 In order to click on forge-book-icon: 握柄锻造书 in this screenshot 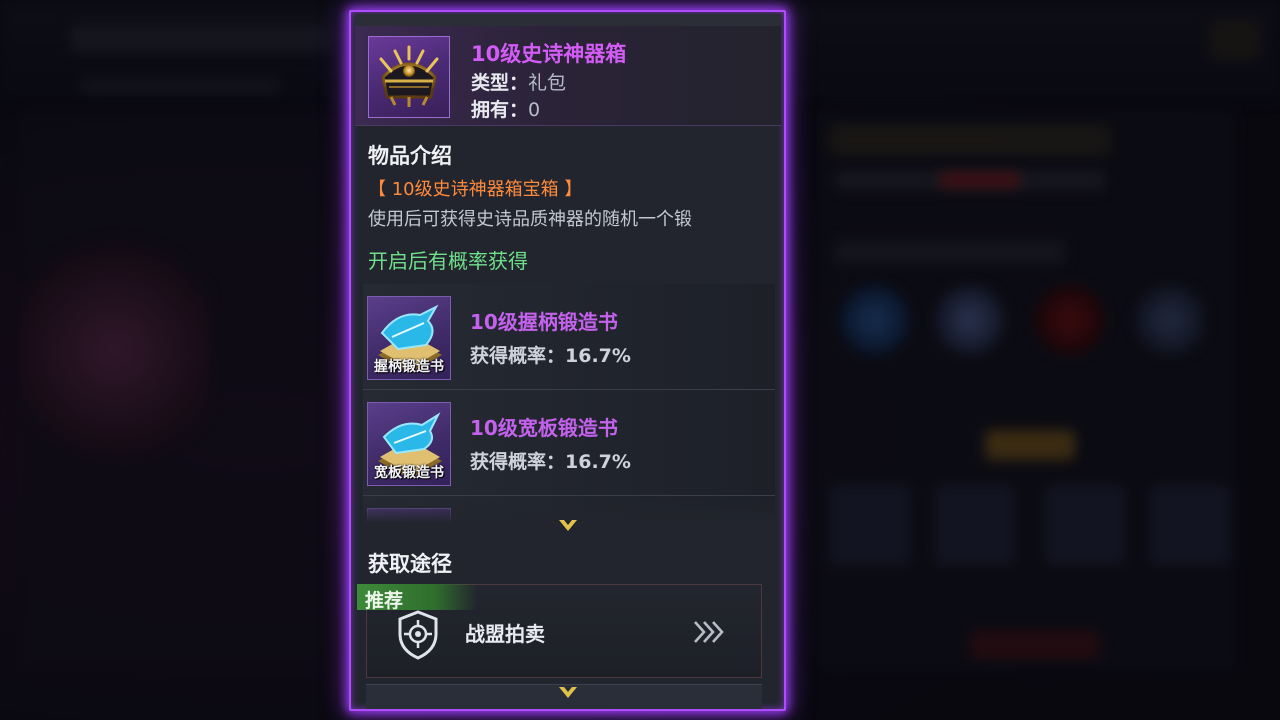, I will do `click(409, 338)`.